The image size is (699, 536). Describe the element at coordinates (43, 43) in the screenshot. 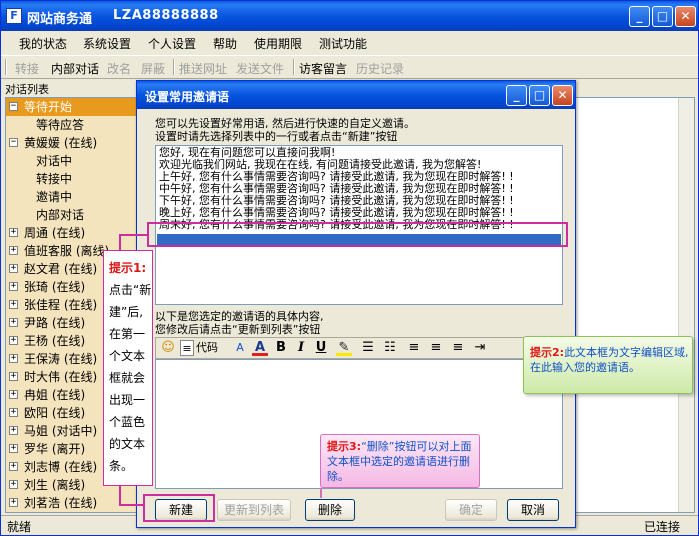

I see `menu-my-status: 我的状态` at that location.